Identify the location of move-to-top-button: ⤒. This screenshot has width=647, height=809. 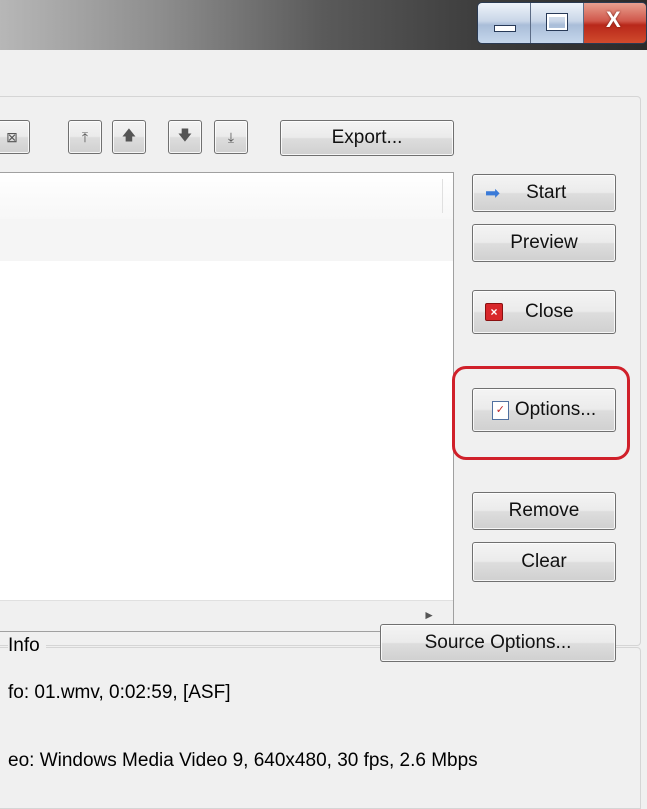
(85, 137).